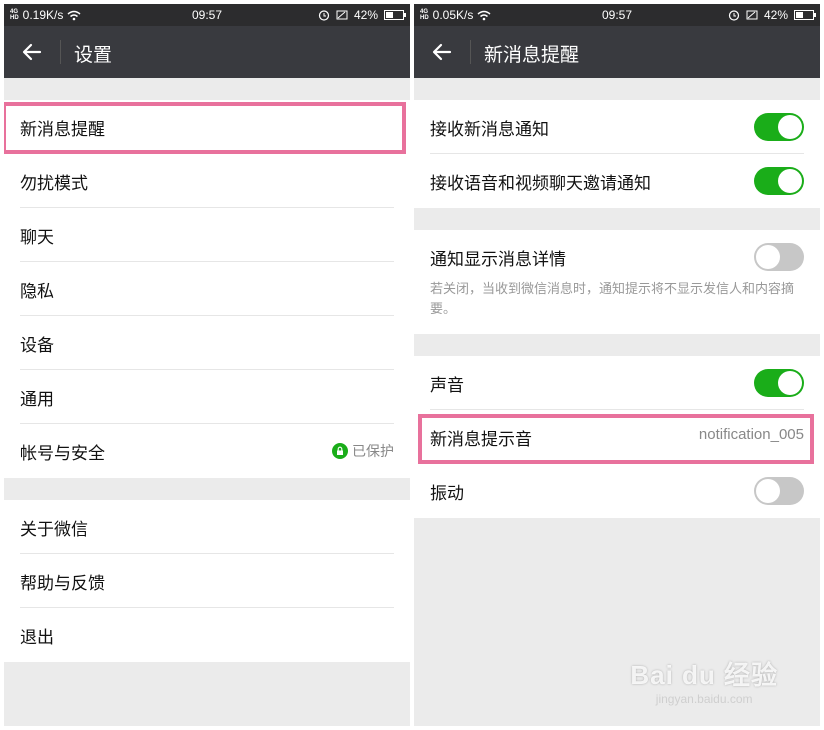 The height and width of the screenshot is (730, 824). I want to click on notify-group-receive: 接收新消息通知 接收语音和视频聊天邀请通知, so click(617, 154).